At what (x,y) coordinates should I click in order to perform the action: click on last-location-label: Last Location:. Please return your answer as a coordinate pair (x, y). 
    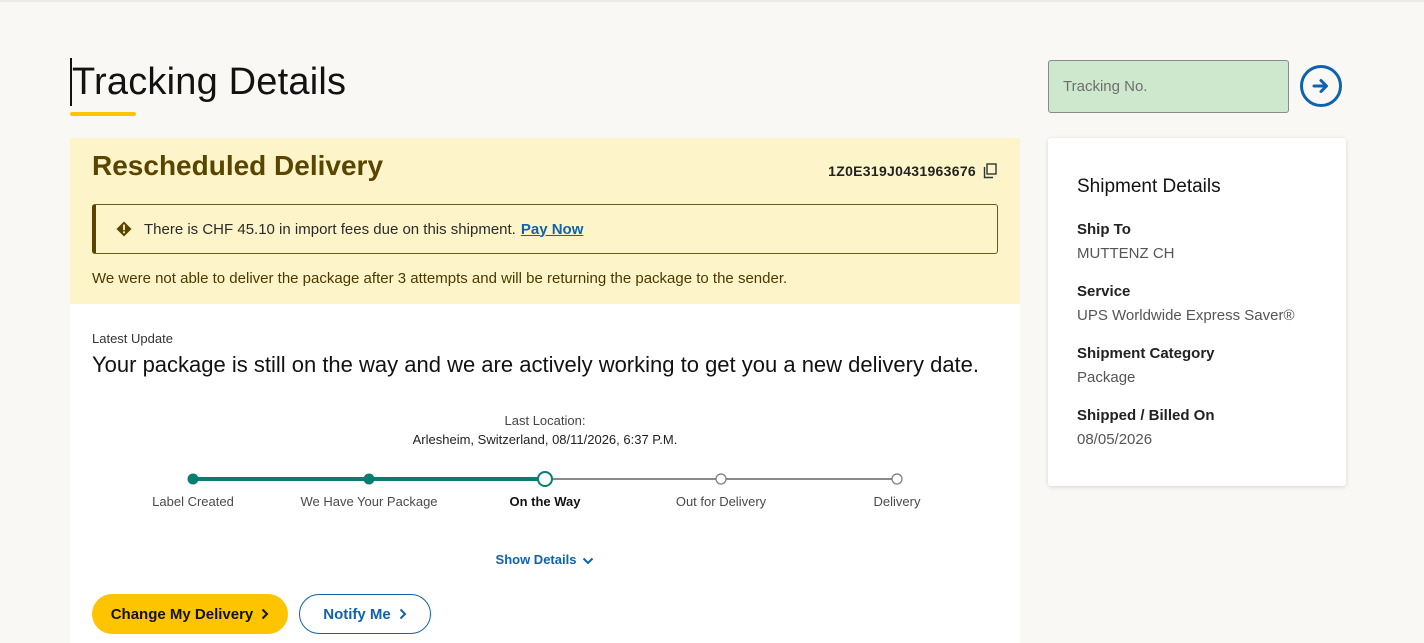
    Looking at the image, I should click on (545, 420).